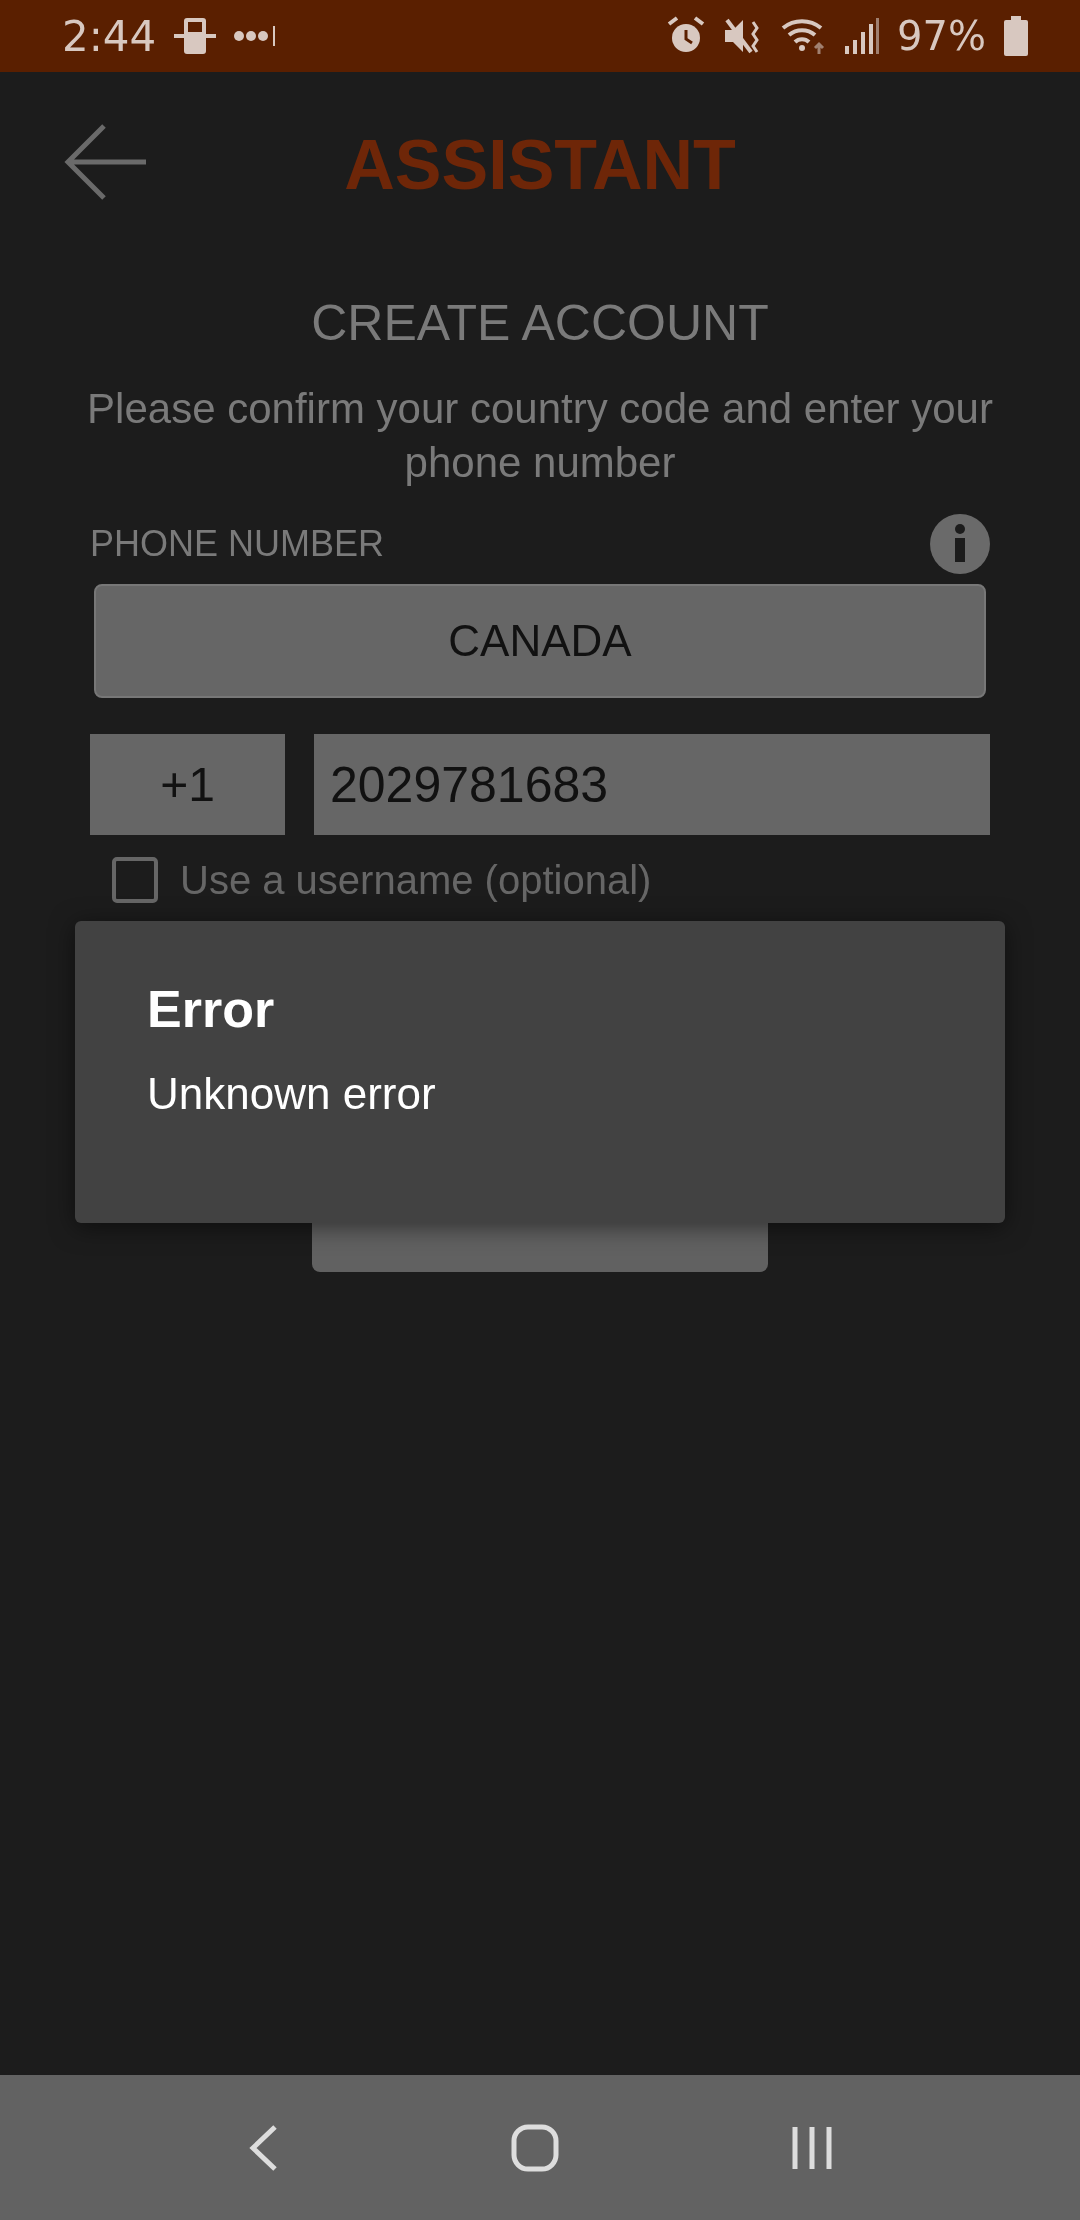  What do you see at coordinates (211, 1009) in the screenshot?
I see `dialog-title: Error` at bounding box center [211, 1009].